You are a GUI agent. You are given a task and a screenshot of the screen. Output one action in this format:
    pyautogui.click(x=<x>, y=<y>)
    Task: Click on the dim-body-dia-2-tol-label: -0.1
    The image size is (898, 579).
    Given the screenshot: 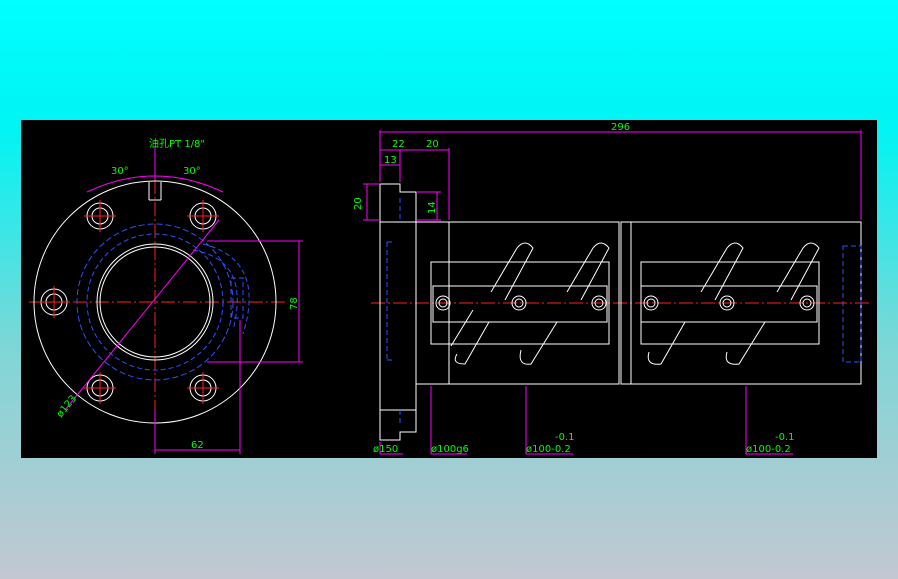 What is the action you would take?
    pyautogui.click(x=785, y=437)
    